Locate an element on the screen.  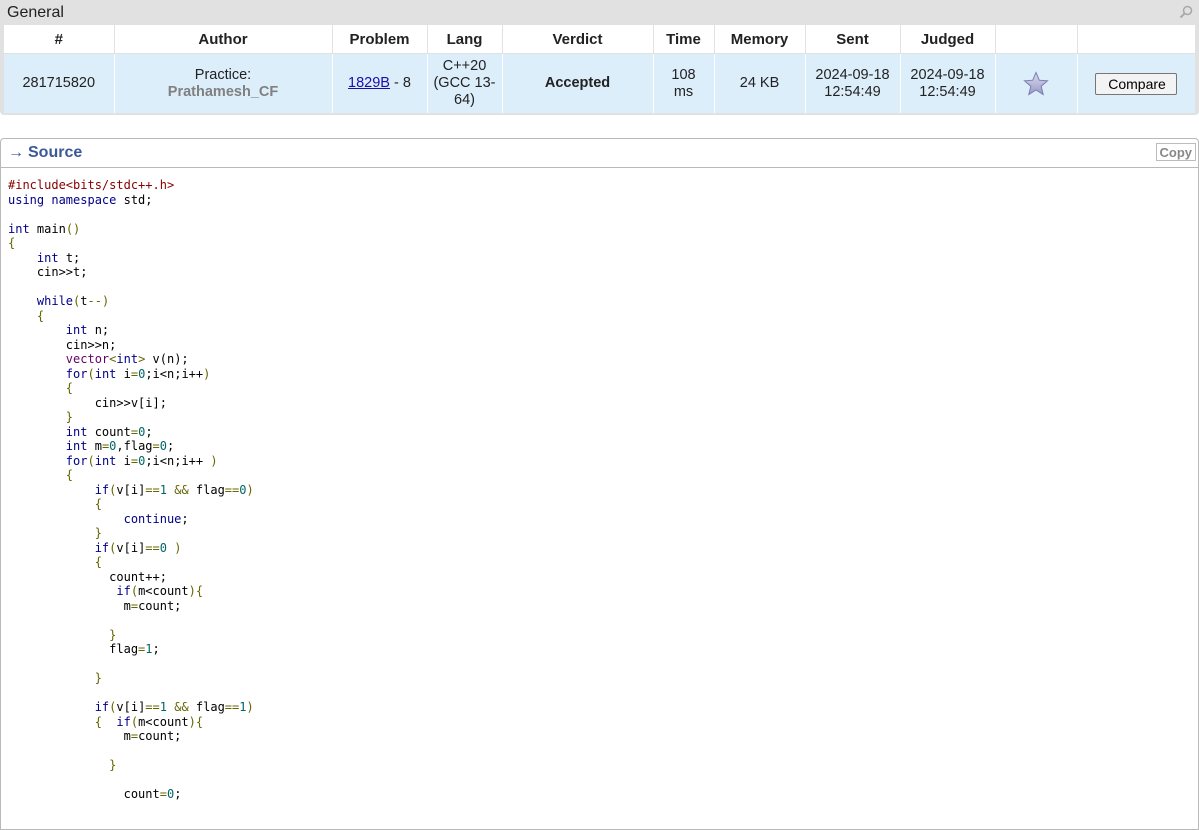
code-token: --) is located at coordinates (98, 301).